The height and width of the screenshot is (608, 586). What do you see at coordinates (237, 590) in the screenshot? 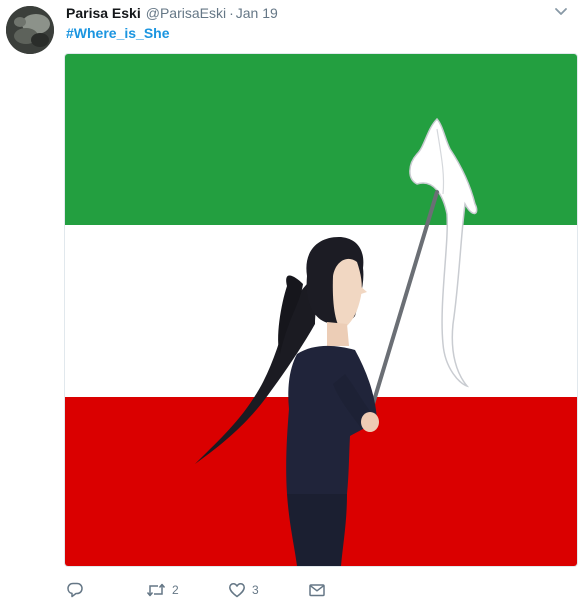
I see `heart-icon` at bounding box center [237, 590].